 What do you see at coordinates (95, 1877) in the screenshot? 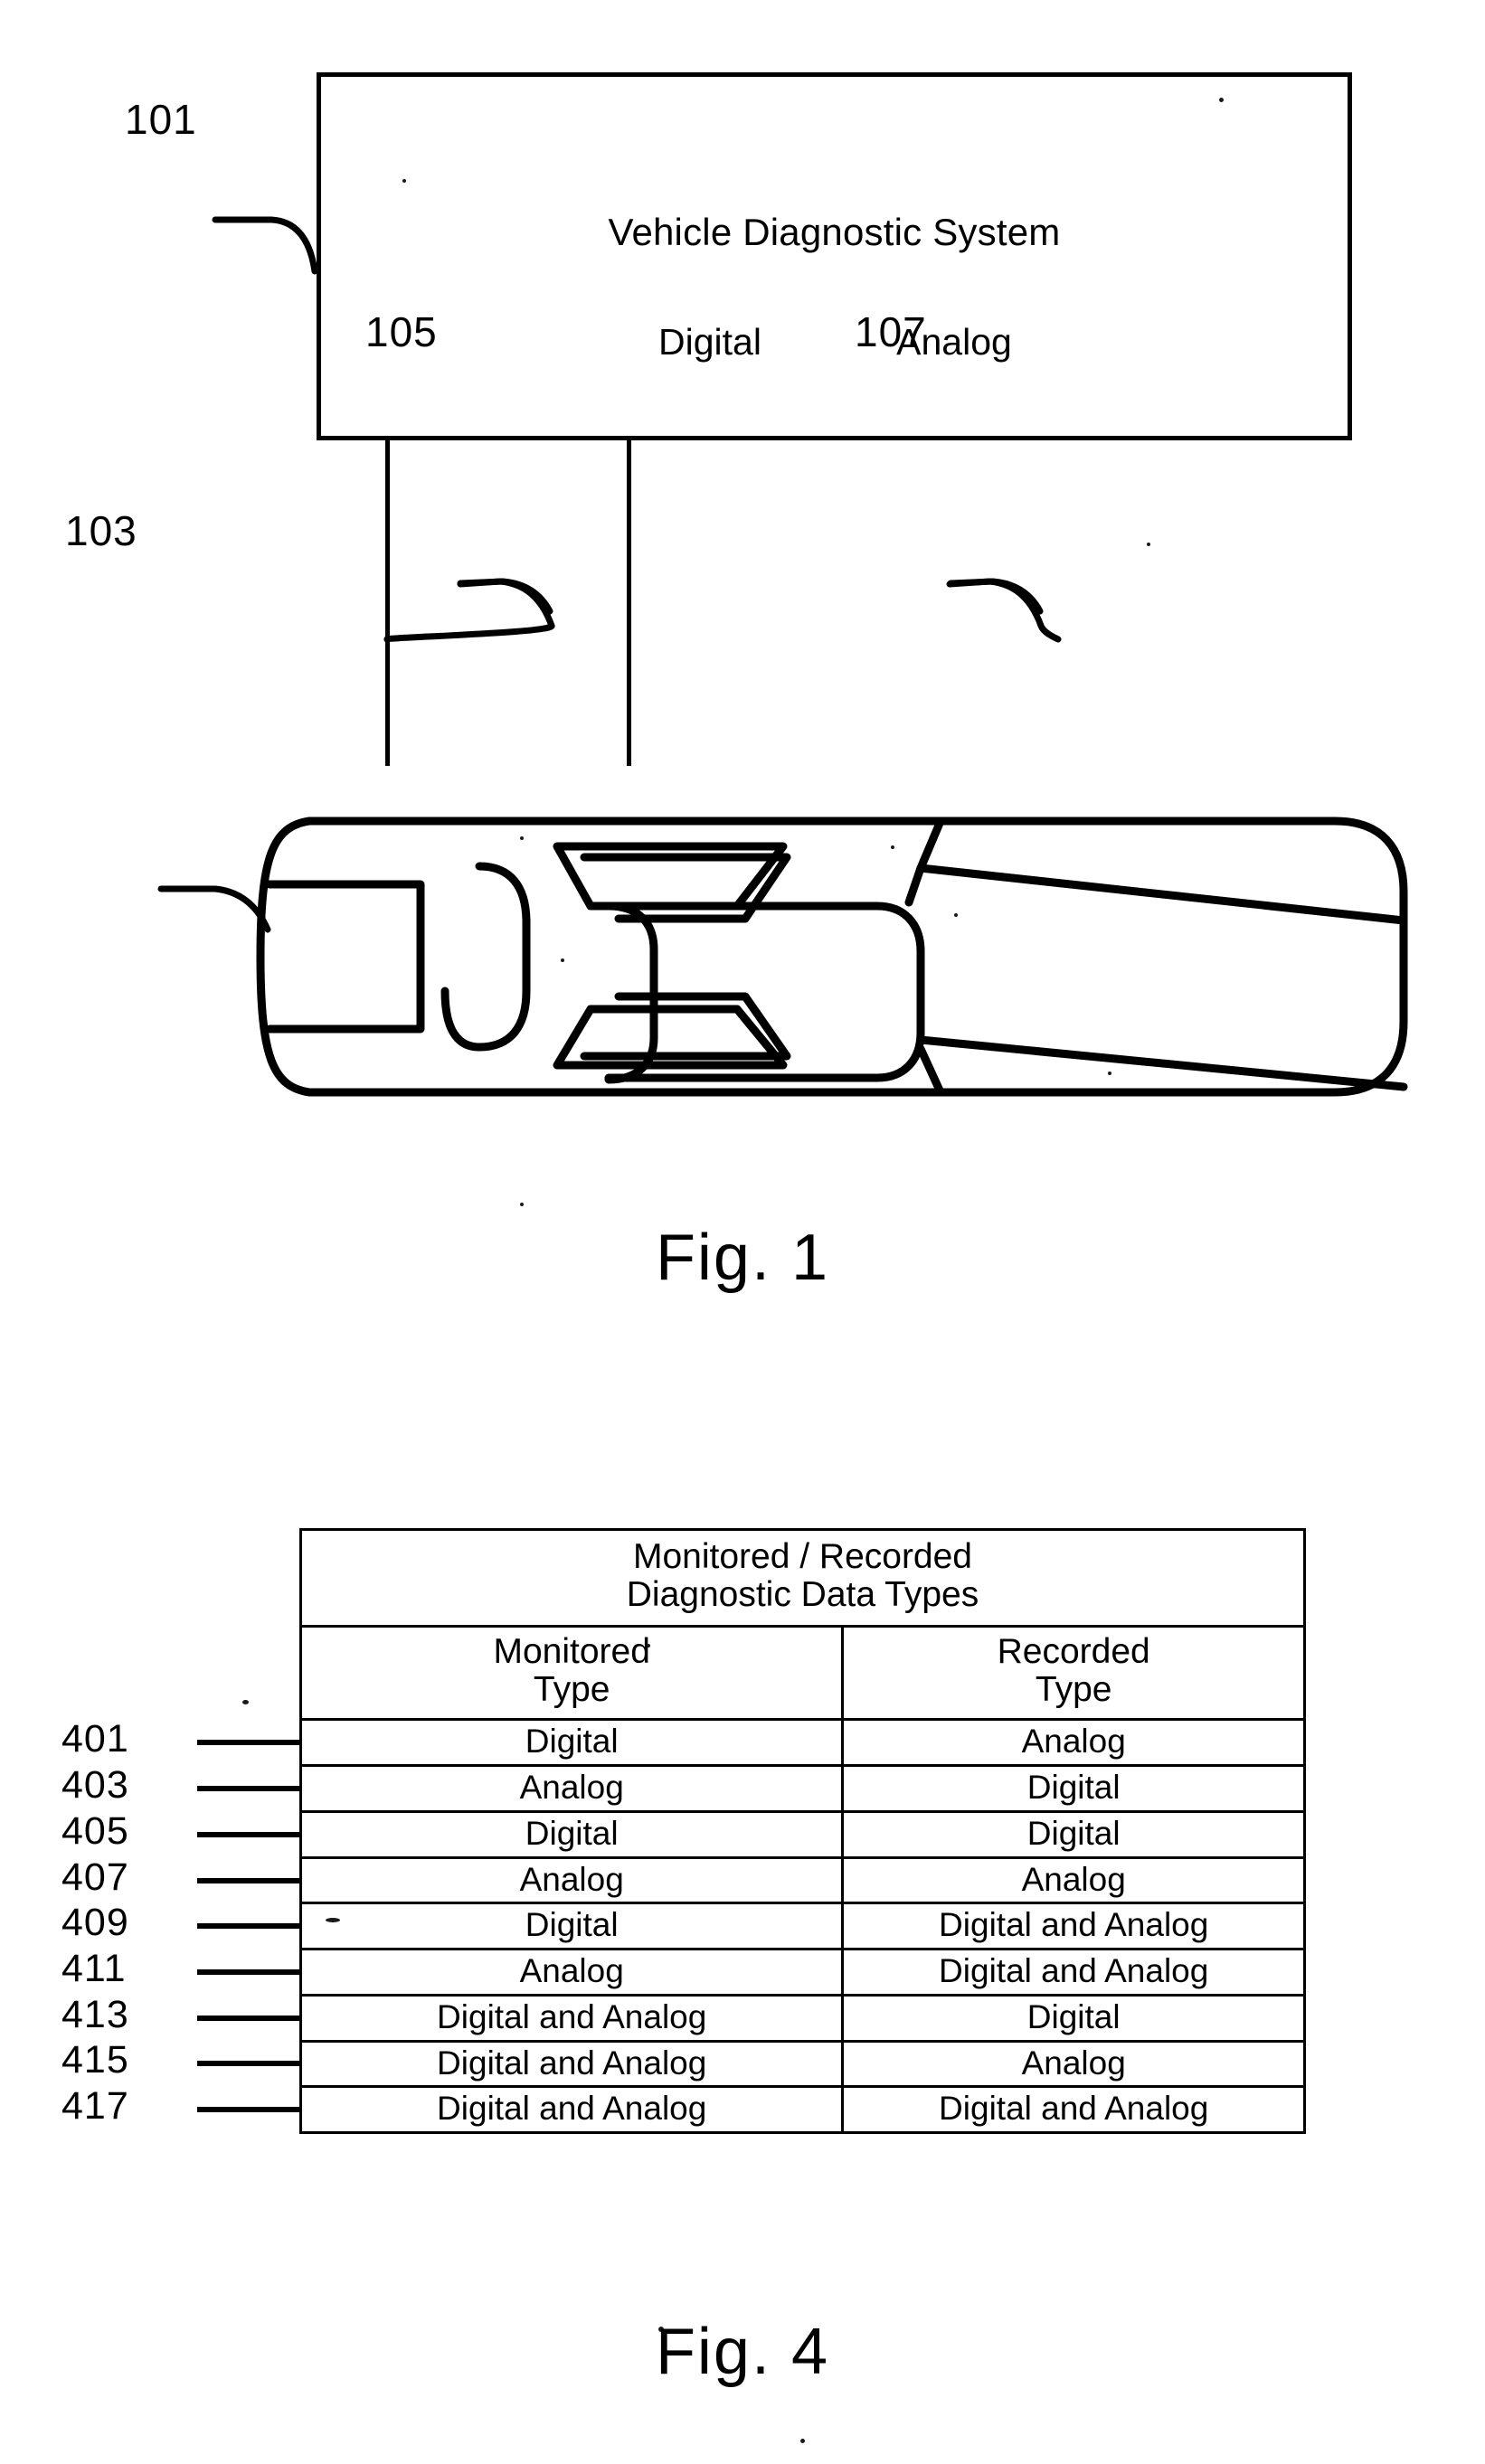
I see `reference-numeral-407: 407` at bounding box center [95, 1877].